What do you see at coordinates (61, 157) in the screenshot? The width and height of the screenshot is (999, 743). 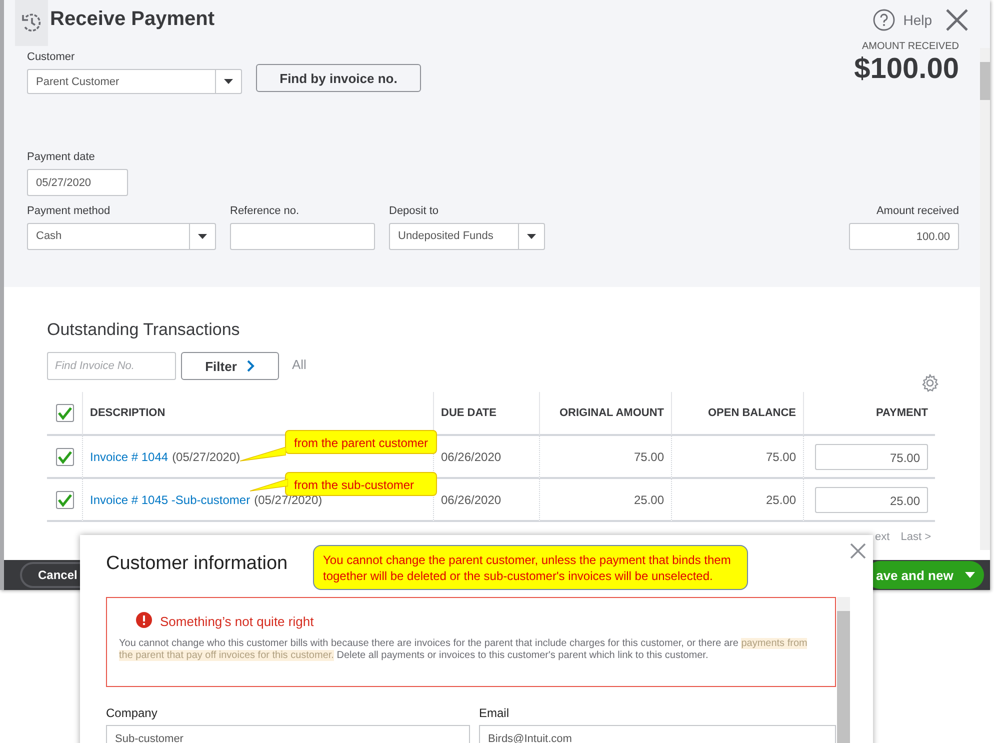 I see `field-label: Payment date` at bounding box center [61, 157].